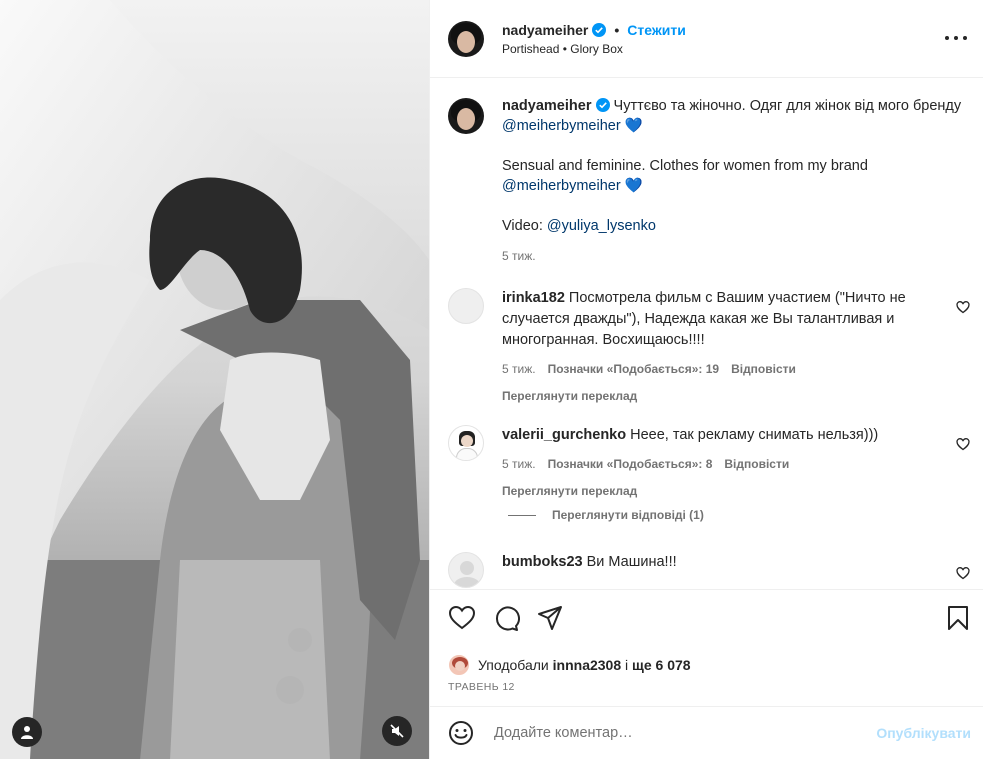 Image resolution: width=983 pixels, height=759 pixels. I want to click on view-replies-button: Переглянути відповіді (1), so click(606, 515).